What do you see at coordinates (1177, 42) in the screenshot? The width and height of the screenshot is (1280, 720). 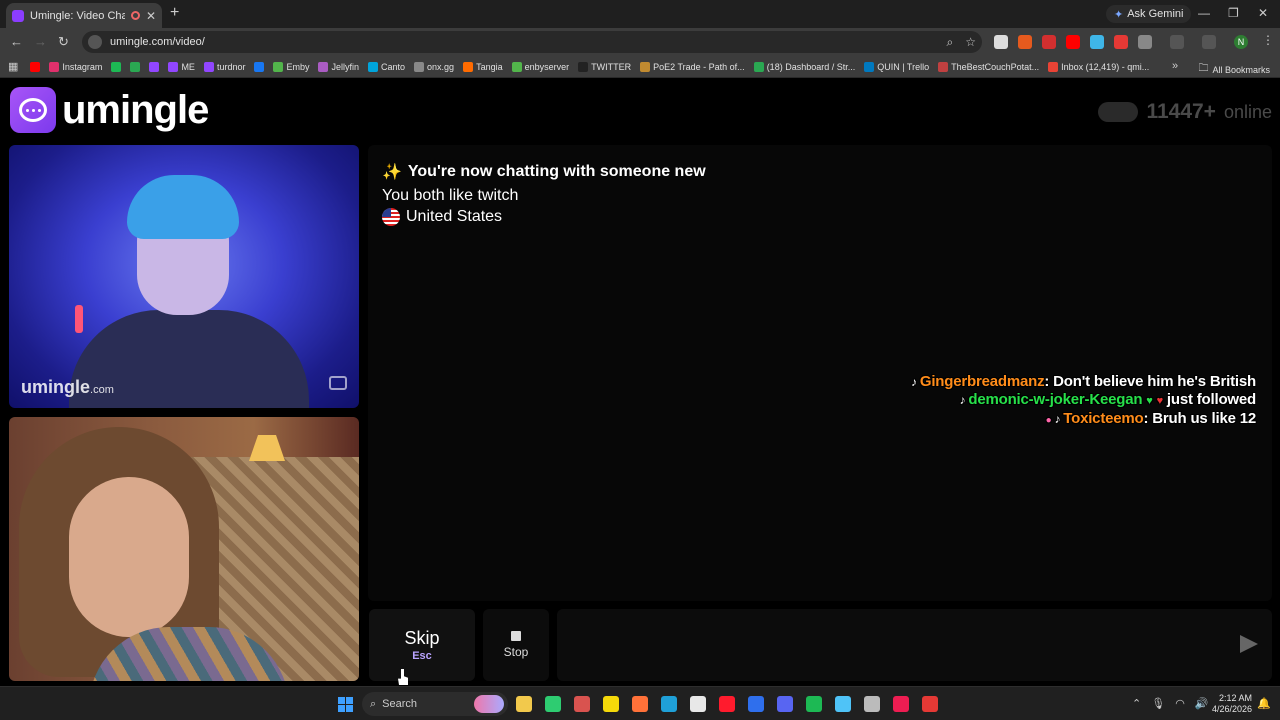 I see `tab-search-icon` at bounding box center [1177, 42].